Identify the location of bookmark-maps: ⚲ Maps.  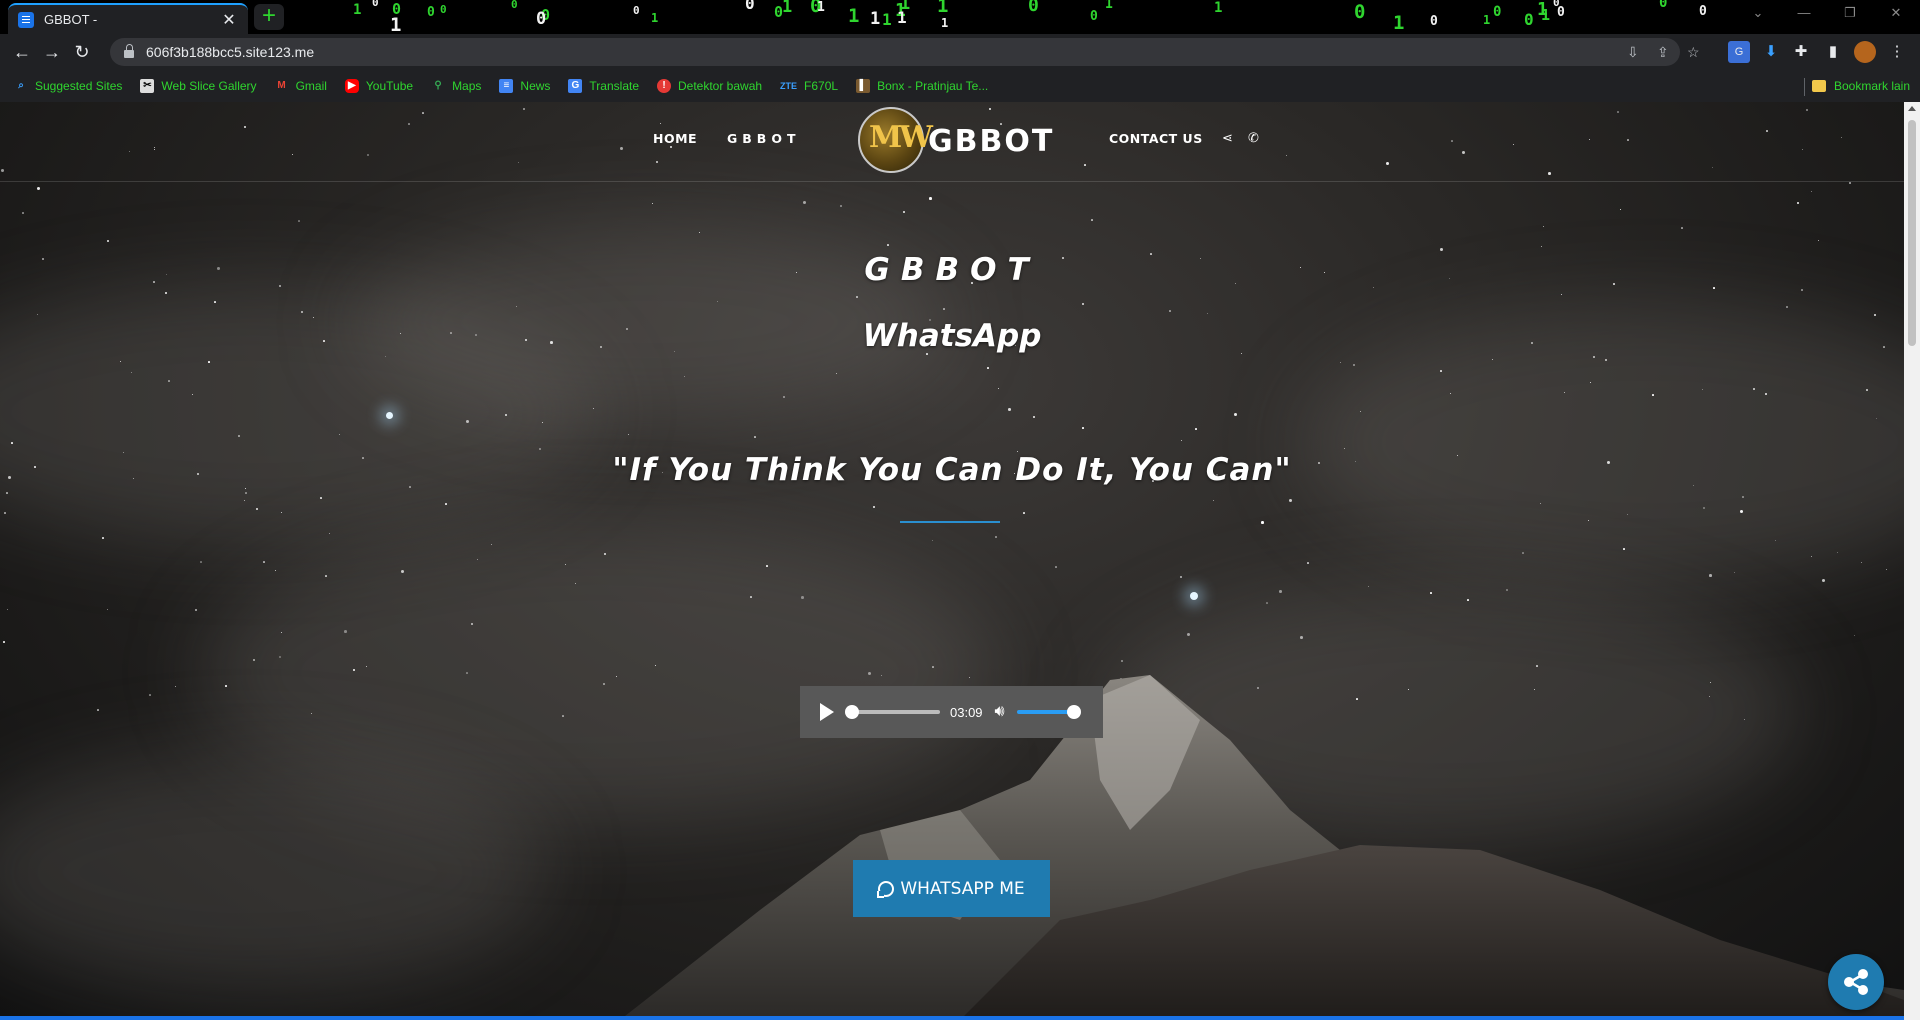
(456, 86).